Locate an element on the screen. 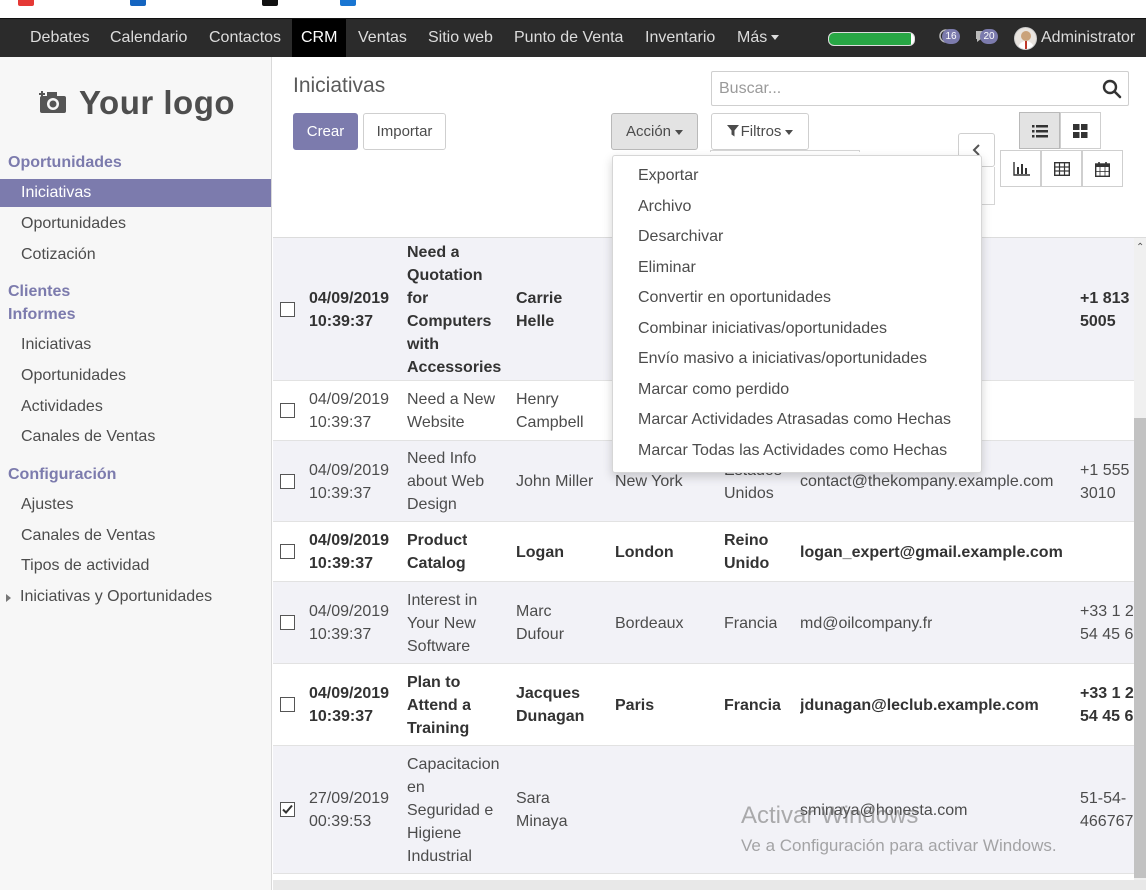 The height and width of the screenshot is (890, 1146). kanban-view-icon is located at coordinates (1080, 131).